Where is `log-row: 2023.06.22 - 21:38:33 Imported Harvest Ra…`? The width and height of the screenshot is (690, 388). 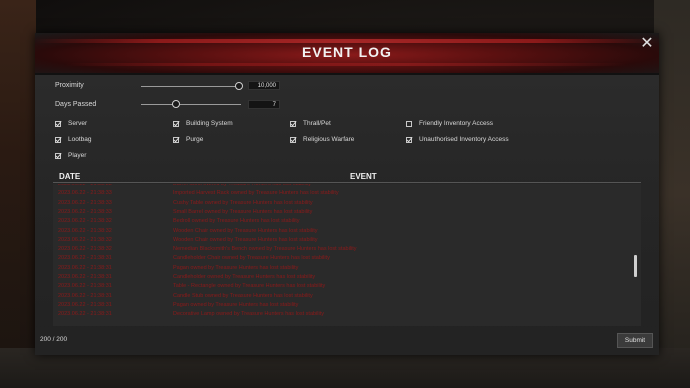
log-row: 2023.06.22 - 21:38:33 Imported Harvest Ra… is located at coordinates (338, 194).